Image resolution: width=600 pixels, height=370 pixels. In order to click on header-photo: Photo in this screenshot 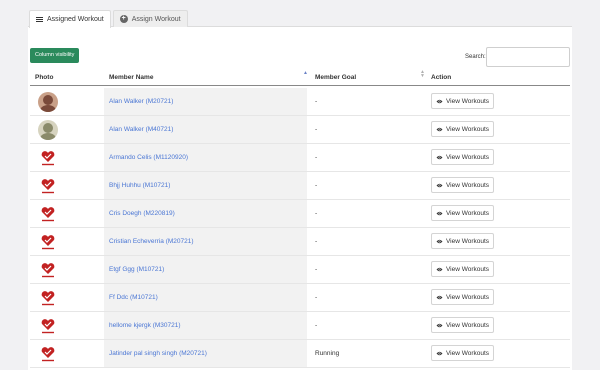, I will do `click(44, 77)`.